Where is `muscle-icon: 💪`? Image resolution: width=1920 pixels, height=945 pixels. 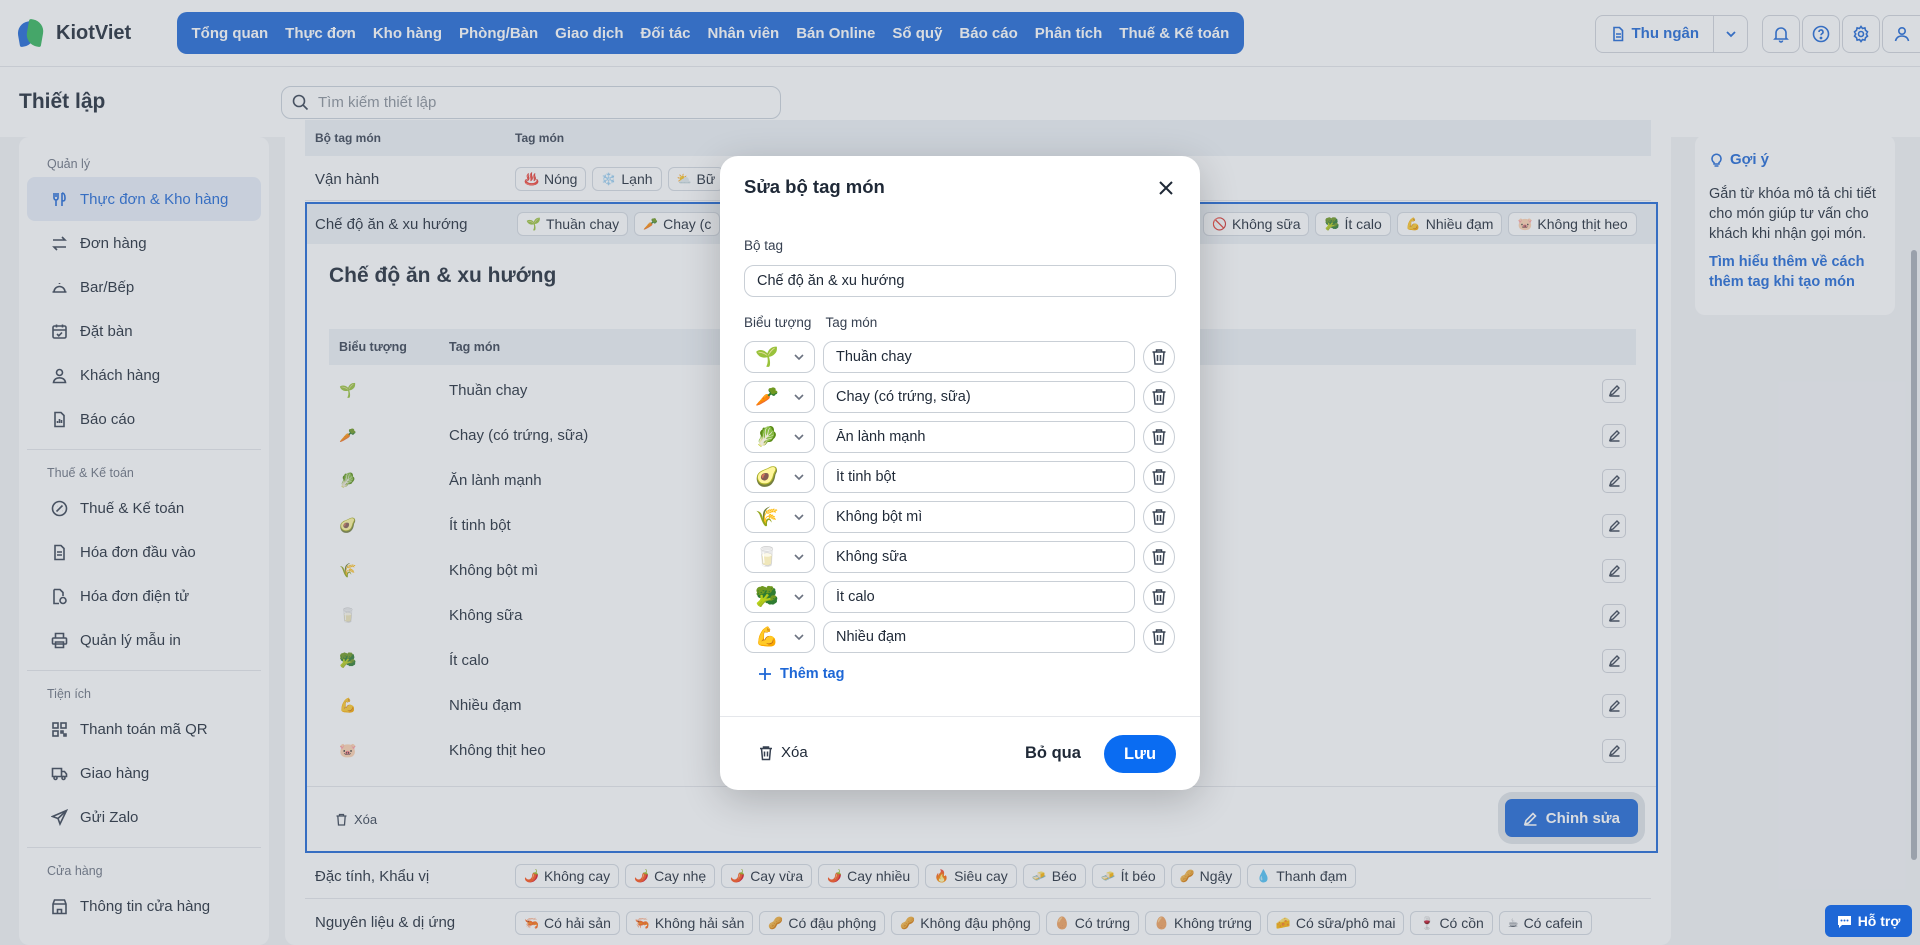 muscle-icon: 💪 is located at coordinates (767, 637).